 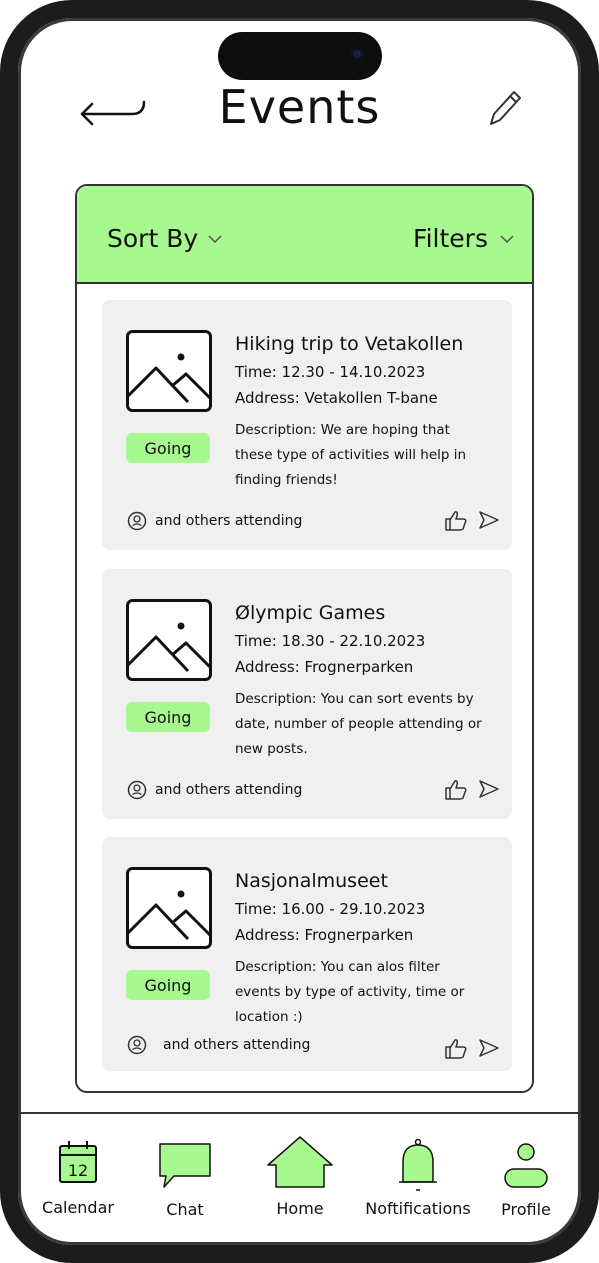 I want to click on nav-chat: Chat, so click(x=185, y=1180).